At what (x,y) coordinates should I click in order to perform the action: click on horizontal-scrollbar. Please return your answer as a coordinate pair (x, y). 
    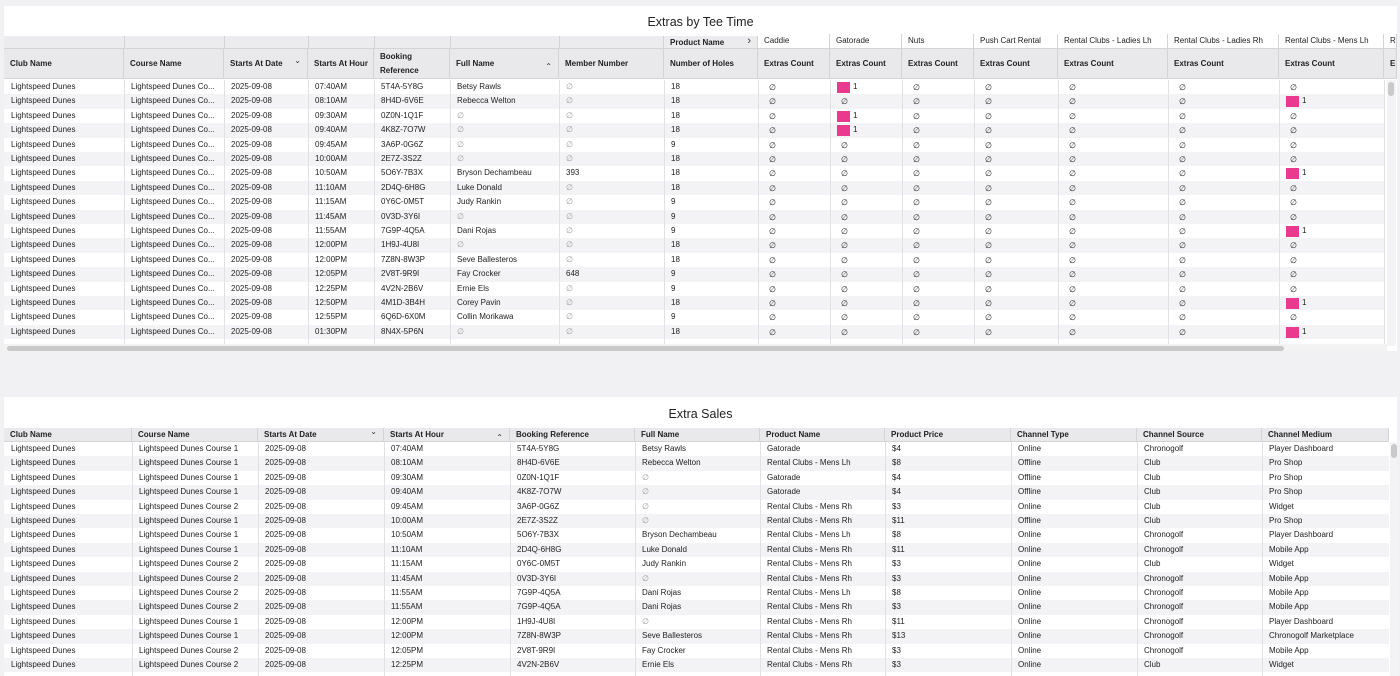
    Looking at the image, I should click on (695, 347).